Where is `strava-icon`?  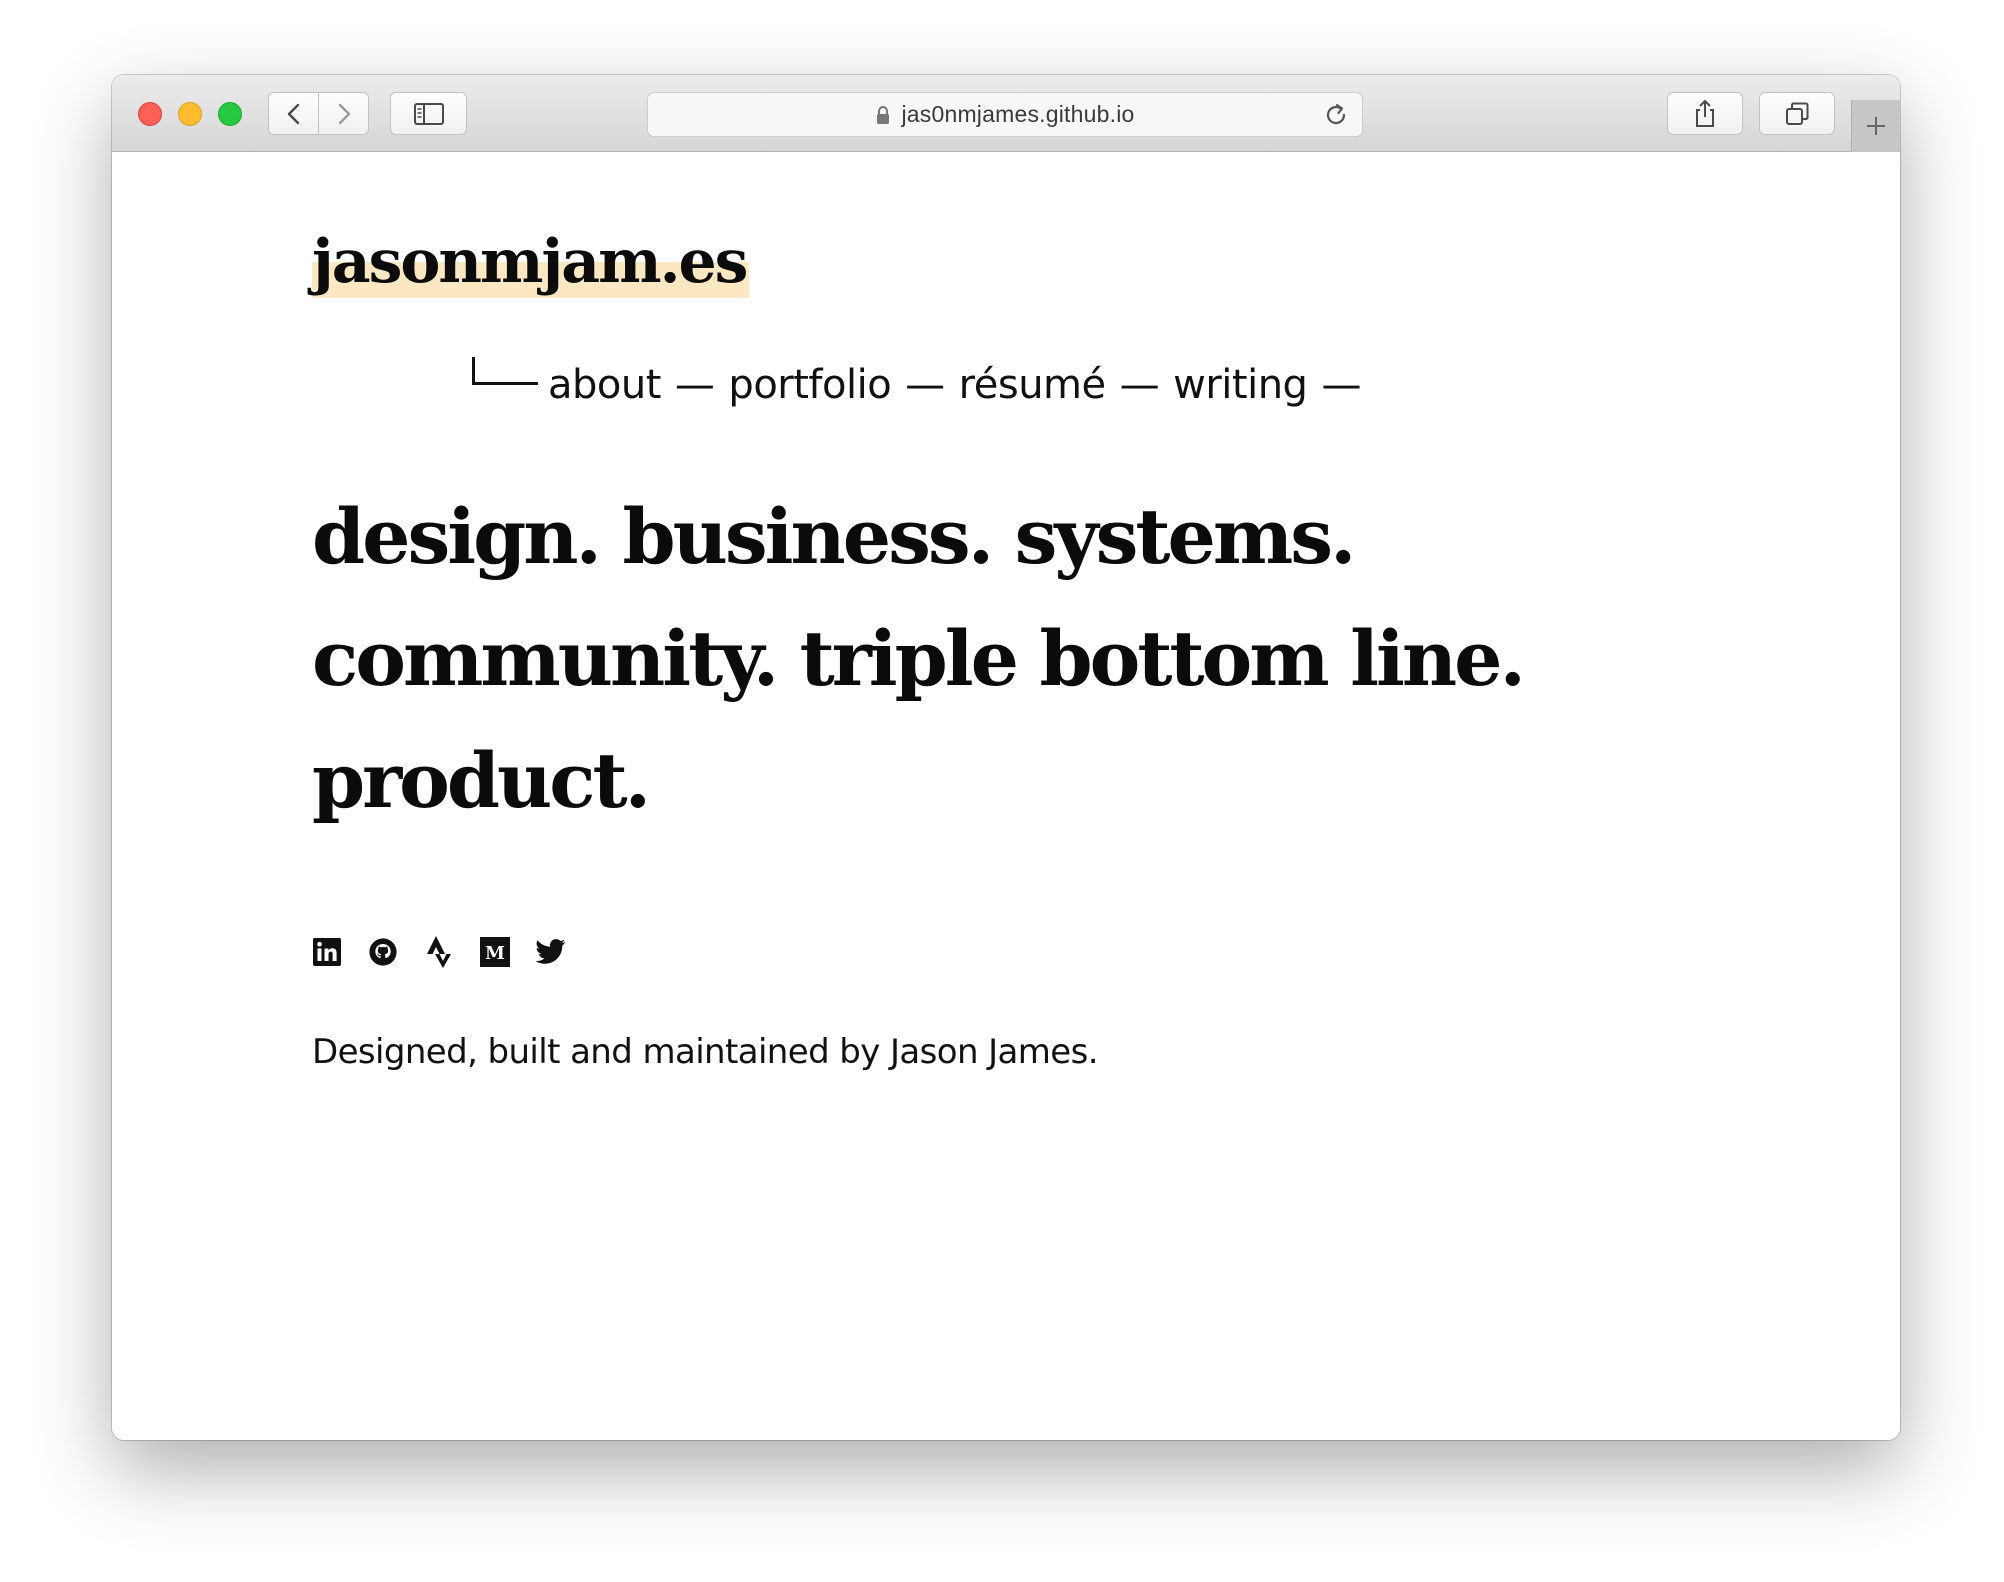 strava-icon is located at coordinates (439, 952).